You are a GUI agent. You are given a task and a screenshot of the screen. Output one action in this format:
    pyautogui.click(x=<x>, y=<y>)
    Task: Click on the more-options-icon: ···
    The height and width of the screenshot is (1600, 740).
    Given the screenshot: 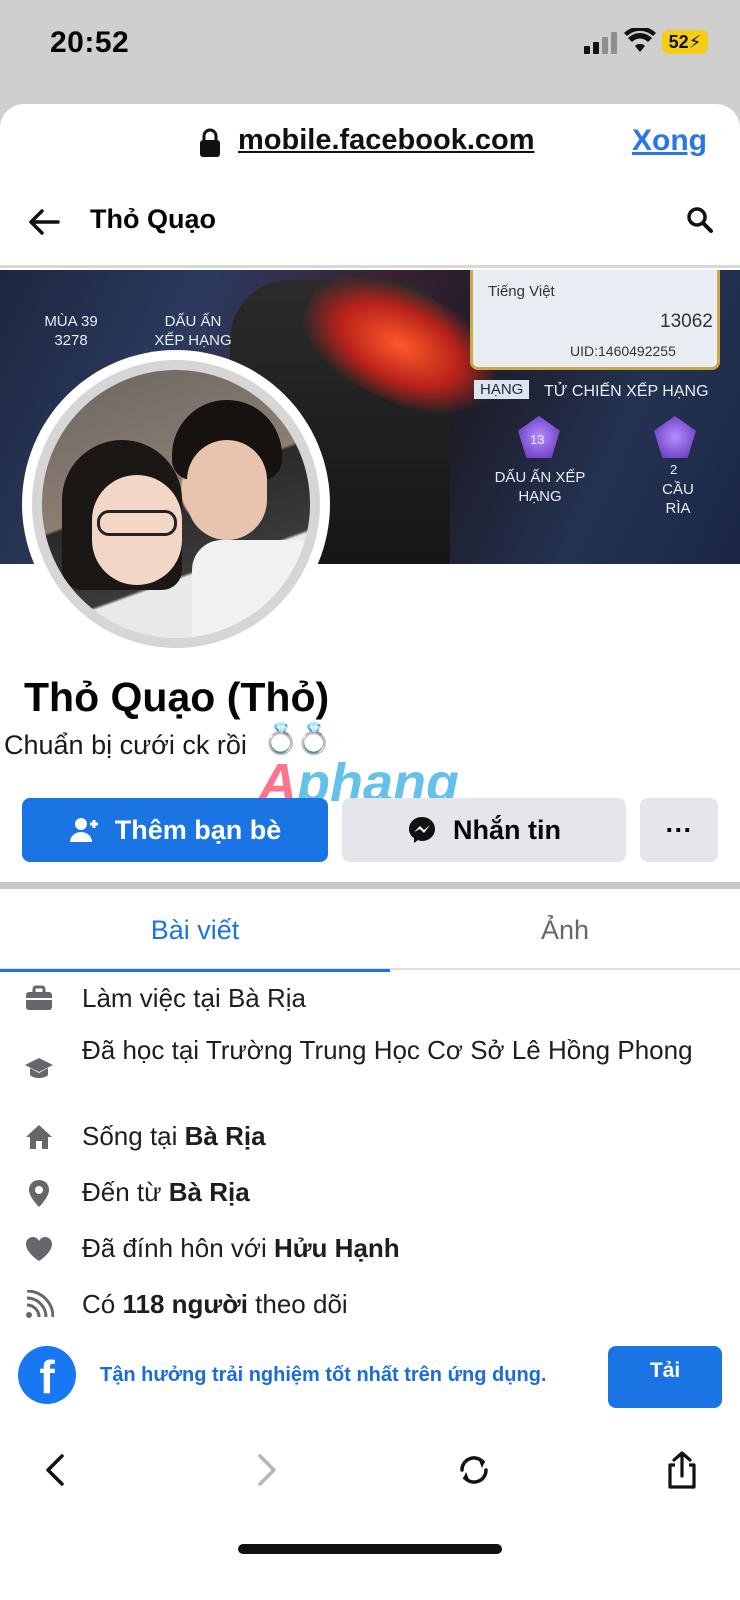 What is the action you would take?
    pyautogui.click(x=679, y=829)
    